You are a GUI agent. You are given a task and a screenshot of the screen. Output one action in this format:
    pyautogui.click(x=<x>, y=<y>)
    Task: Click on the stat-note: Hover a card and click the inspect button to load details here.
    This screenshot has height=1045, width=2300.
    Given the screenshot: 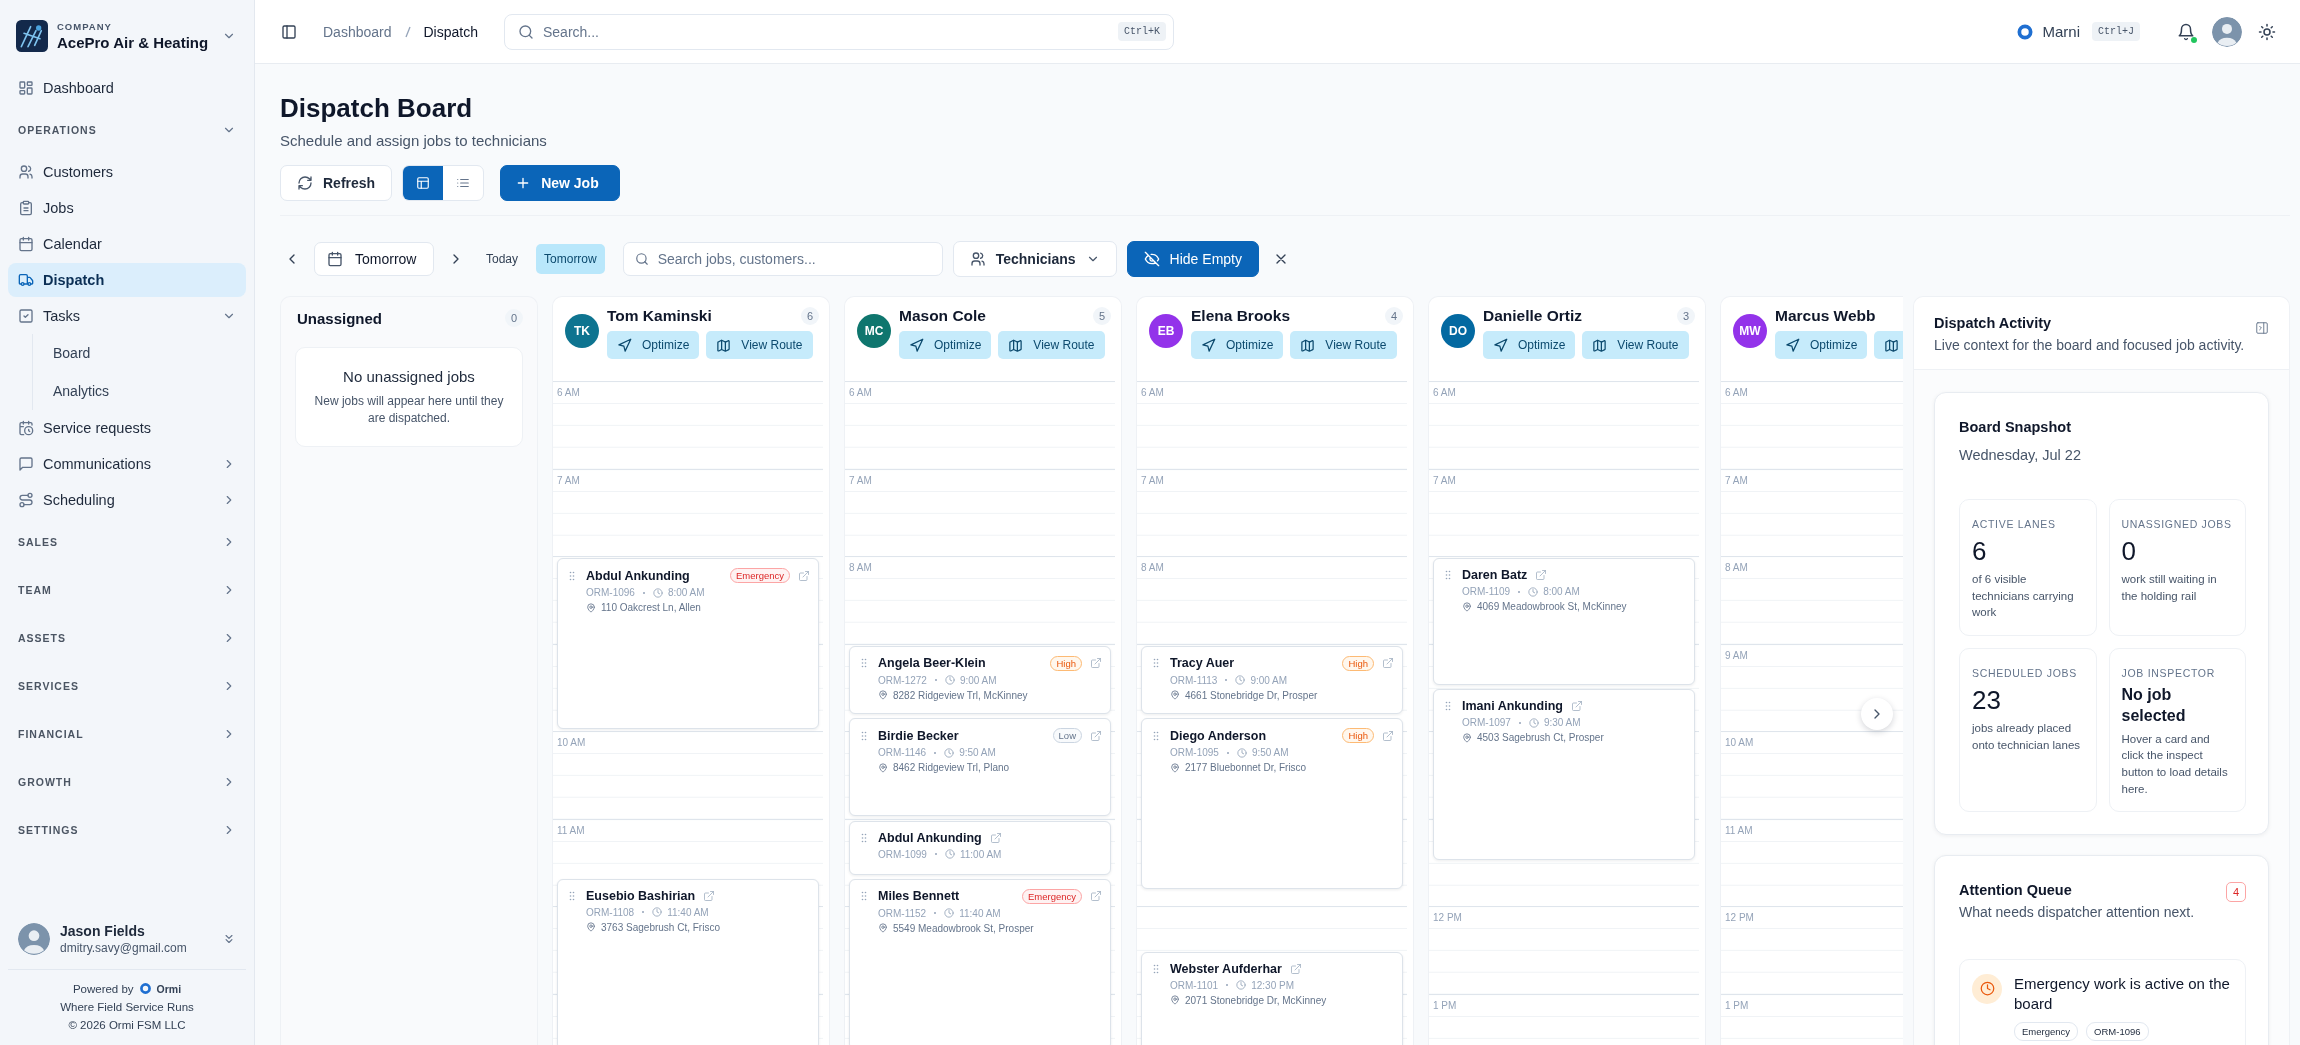 What is the action you would take?
    pyautogui.click(x=2175, y=764)
    